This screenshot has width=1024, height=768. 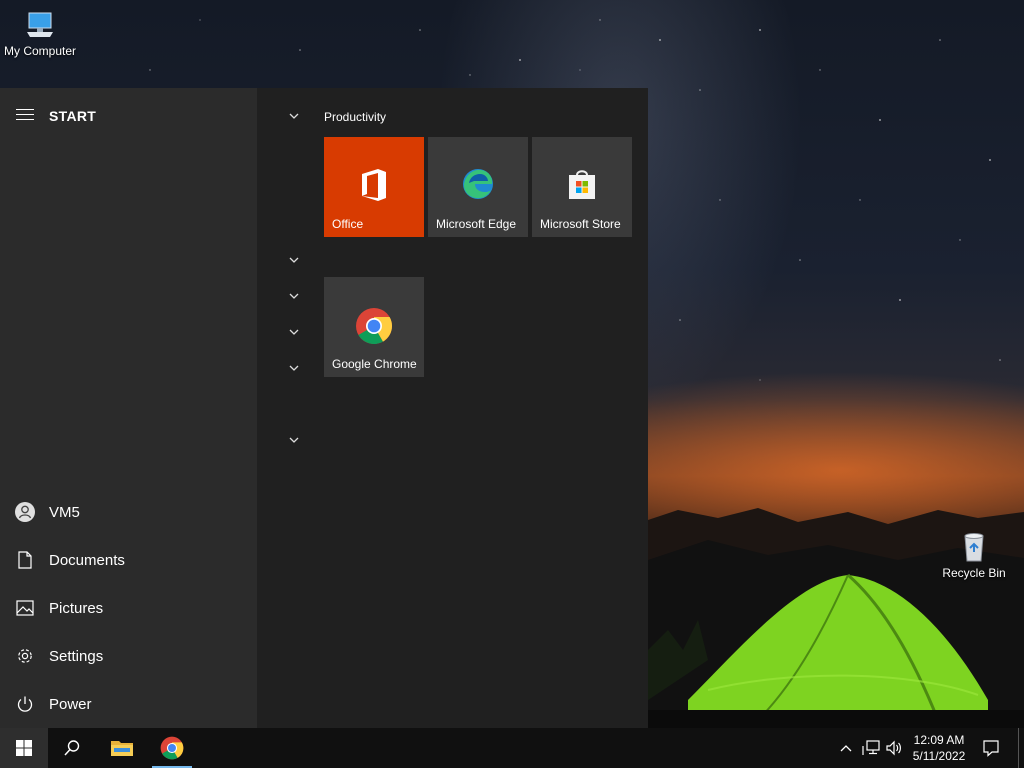 What do you see at coordinates (974, 573) in the screenshot?
I see `desktop-icon-label: Recycle Bin` at bounding box center [974, 573].